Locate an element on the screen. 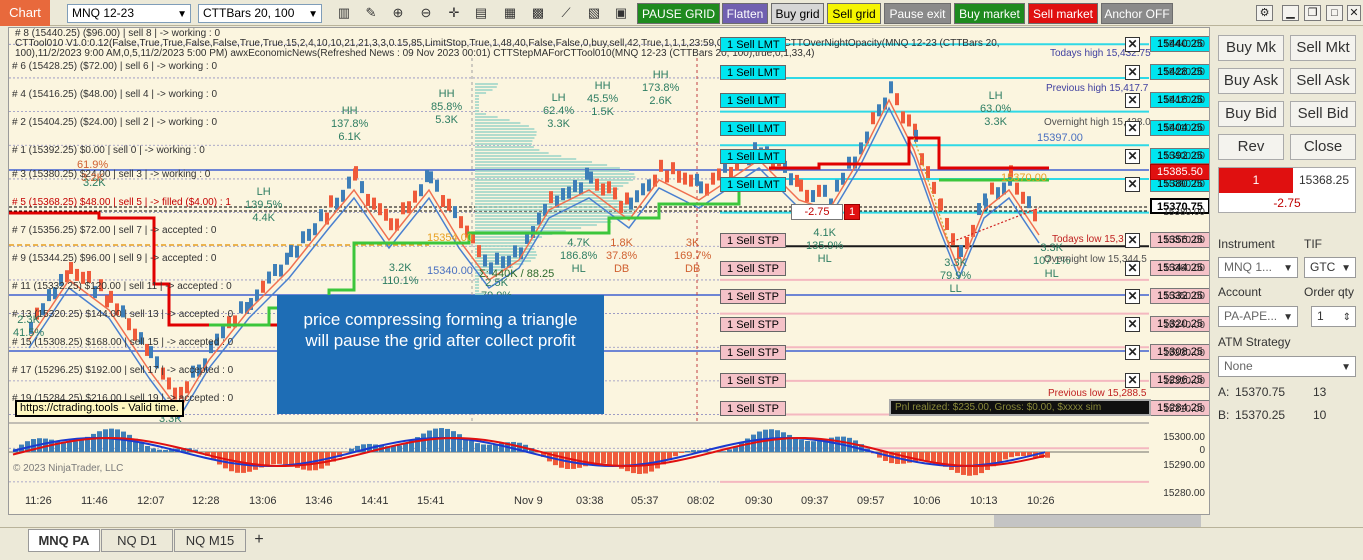 The image size is (1363, 560). pencil-icon: ✎ is located at coordinates (371, 13).